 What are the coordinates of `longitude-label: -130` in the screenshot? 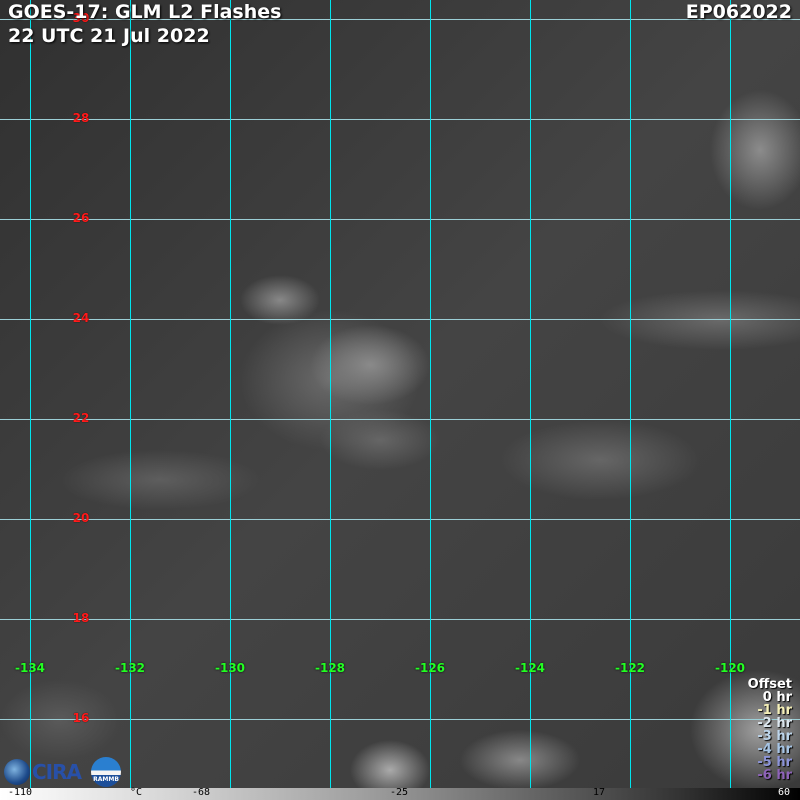 It's located at (230, 668).